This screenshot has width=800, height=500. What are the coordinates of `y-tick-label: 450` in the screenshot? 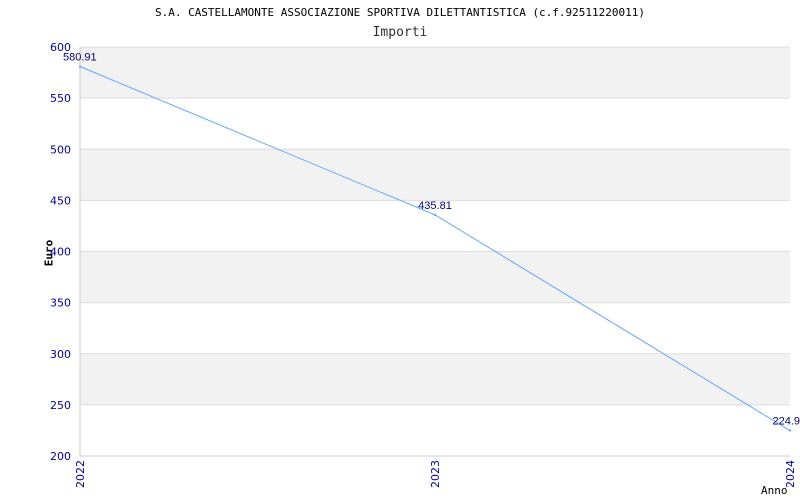 It's located at (60, 200).